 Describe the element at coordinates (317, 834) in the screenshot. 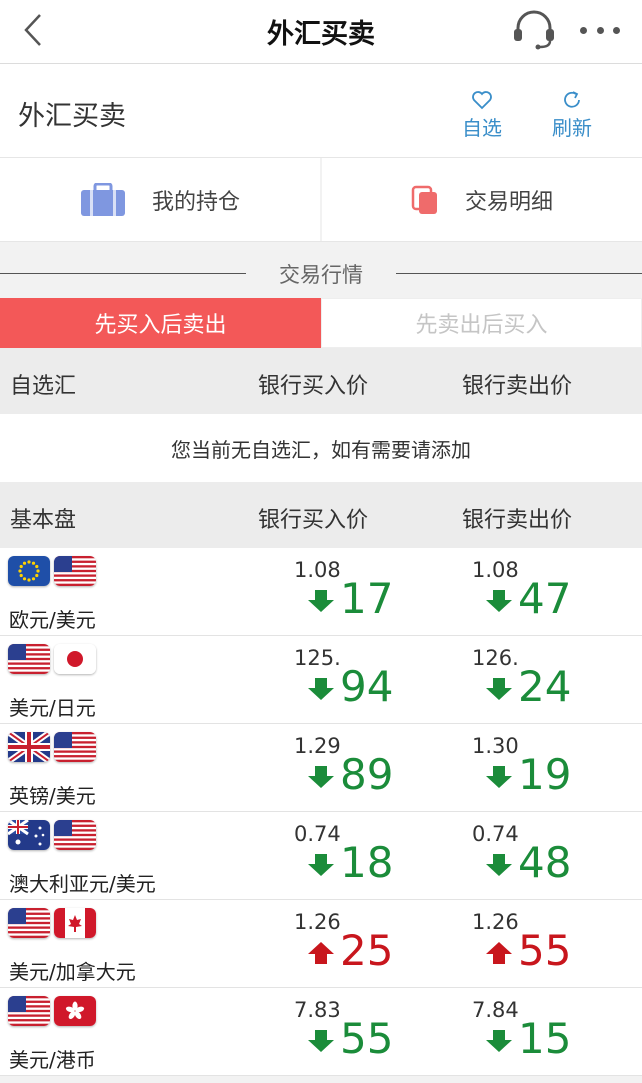

I see `bid-price-prefix: 0.74` at that location.